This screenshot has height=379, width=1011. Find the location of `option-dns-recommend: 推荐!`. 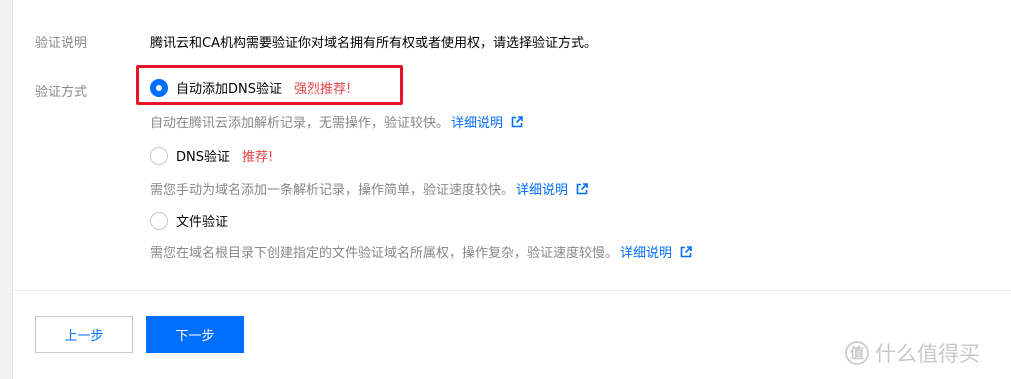

option-dns-recommend: 推荐! is located at coordinates (258, 157).